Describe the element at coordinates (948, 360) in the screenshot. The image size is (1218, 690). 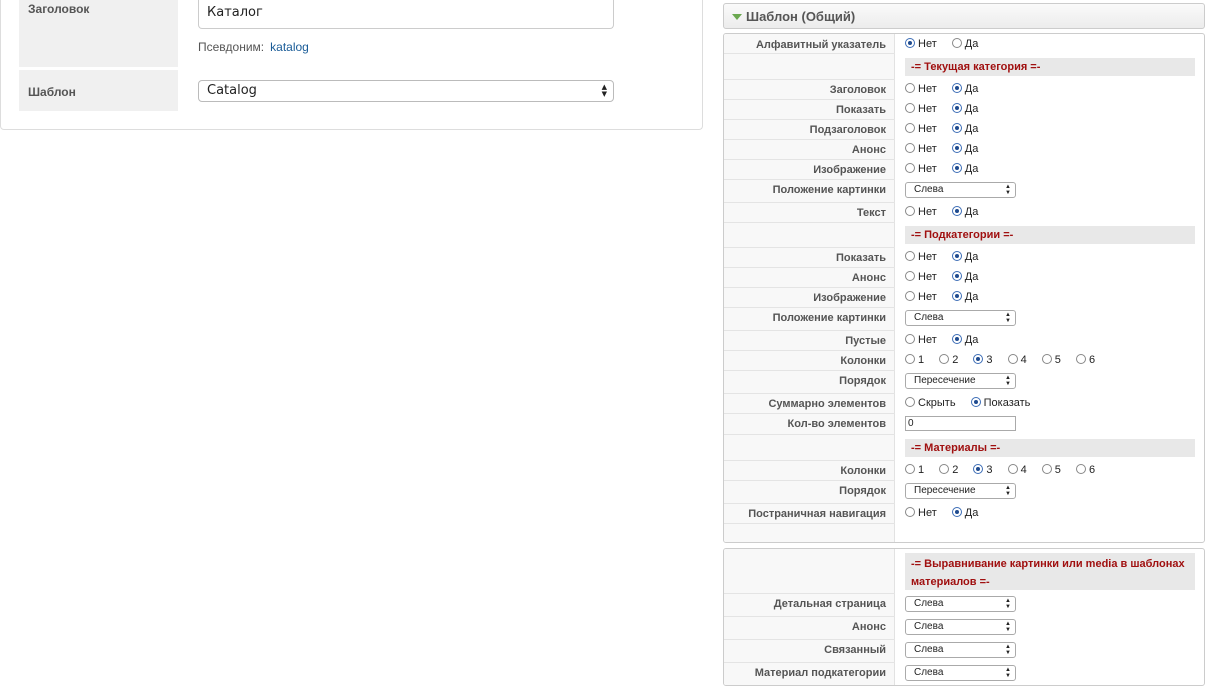
I see `sub-columns-2-radio: 2` at that location.